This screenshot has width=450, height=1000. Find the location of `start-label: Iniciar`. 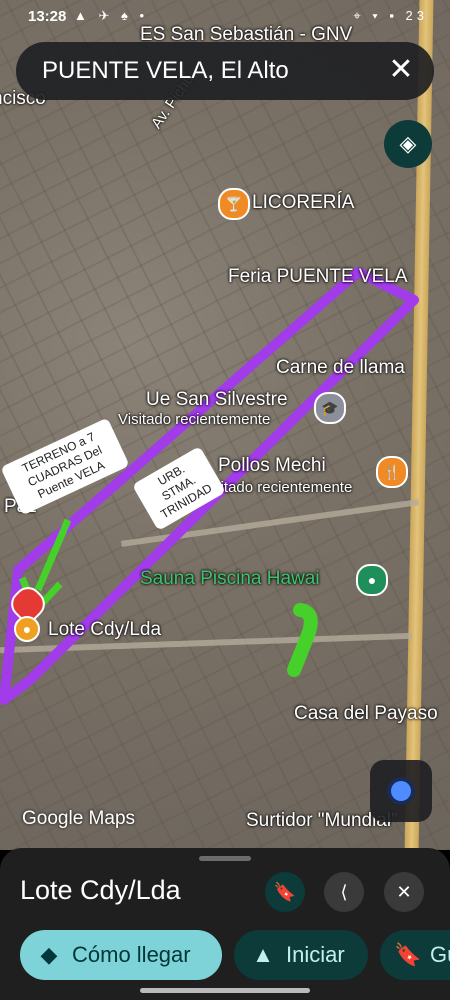

start-label: Iniciar is located at coordinates (315, 954).